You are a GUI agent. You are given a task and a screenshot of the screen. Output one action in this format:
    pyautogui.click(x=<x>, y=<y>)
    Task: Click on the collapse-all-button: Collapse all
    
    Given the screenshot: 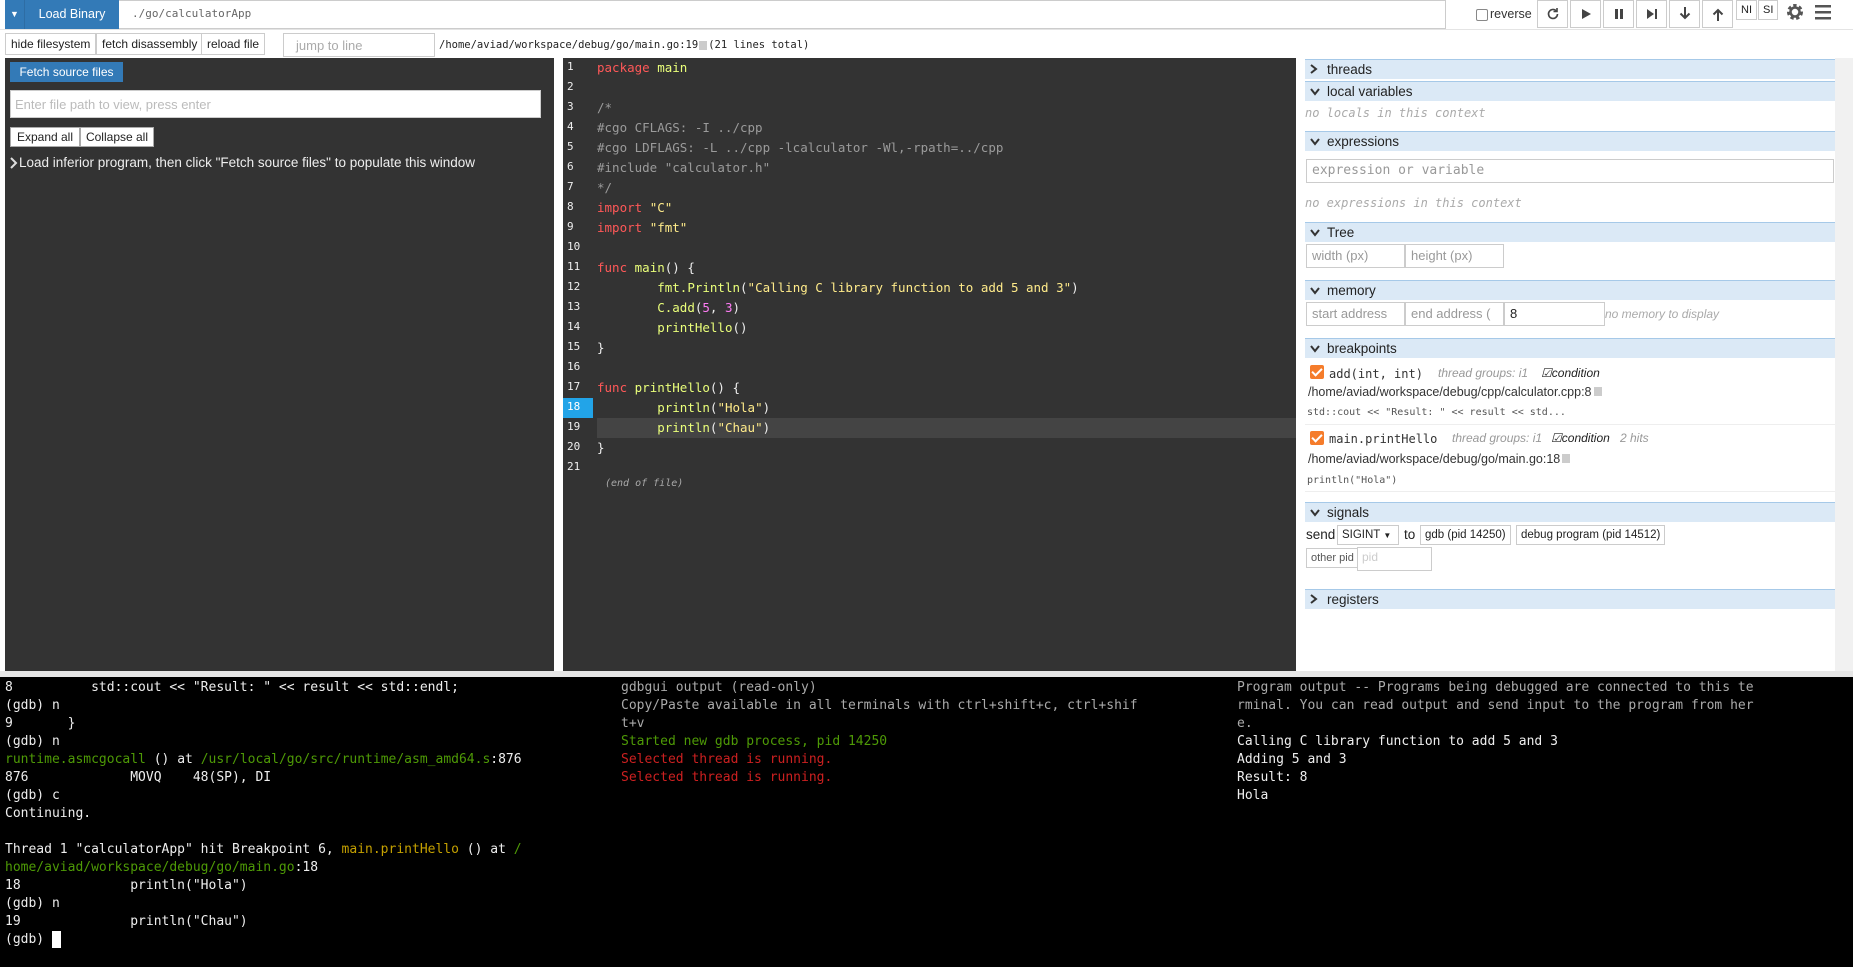 What is the action you would take?
    pyautogui.click(x=117, y=137)
    